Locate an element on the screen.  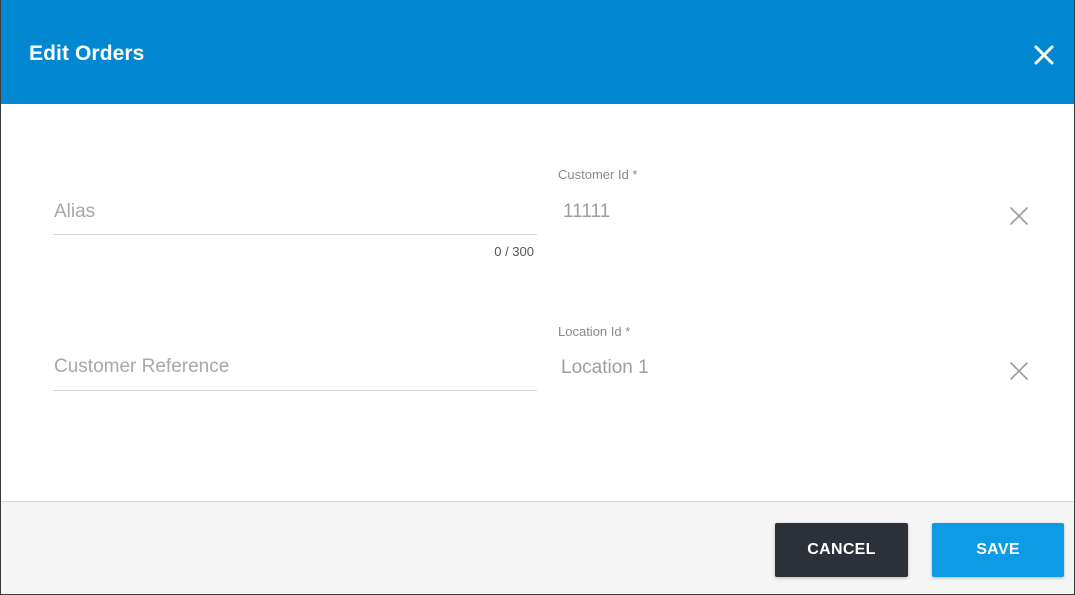
save-button: SAVE is located at coordinates (998, 550).